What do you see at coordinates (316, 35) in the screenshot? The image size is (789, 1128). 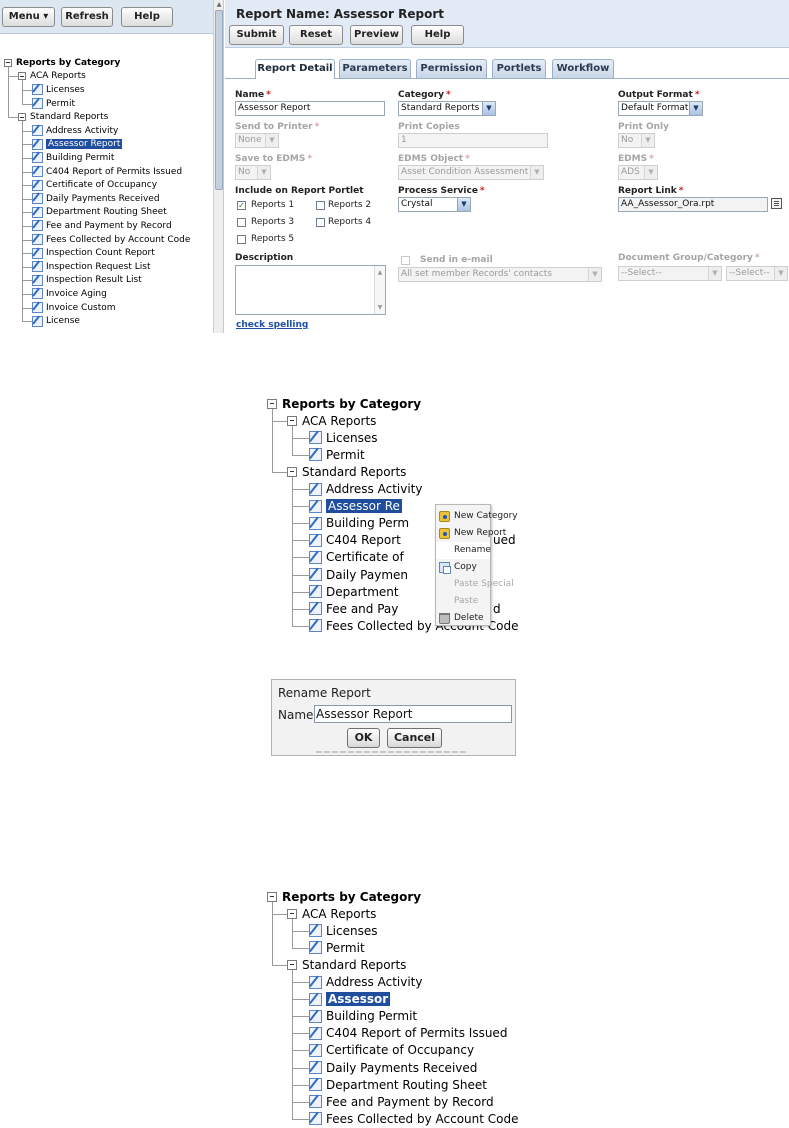 I see `reset-button: Reset` at bounding box center [316, 35].